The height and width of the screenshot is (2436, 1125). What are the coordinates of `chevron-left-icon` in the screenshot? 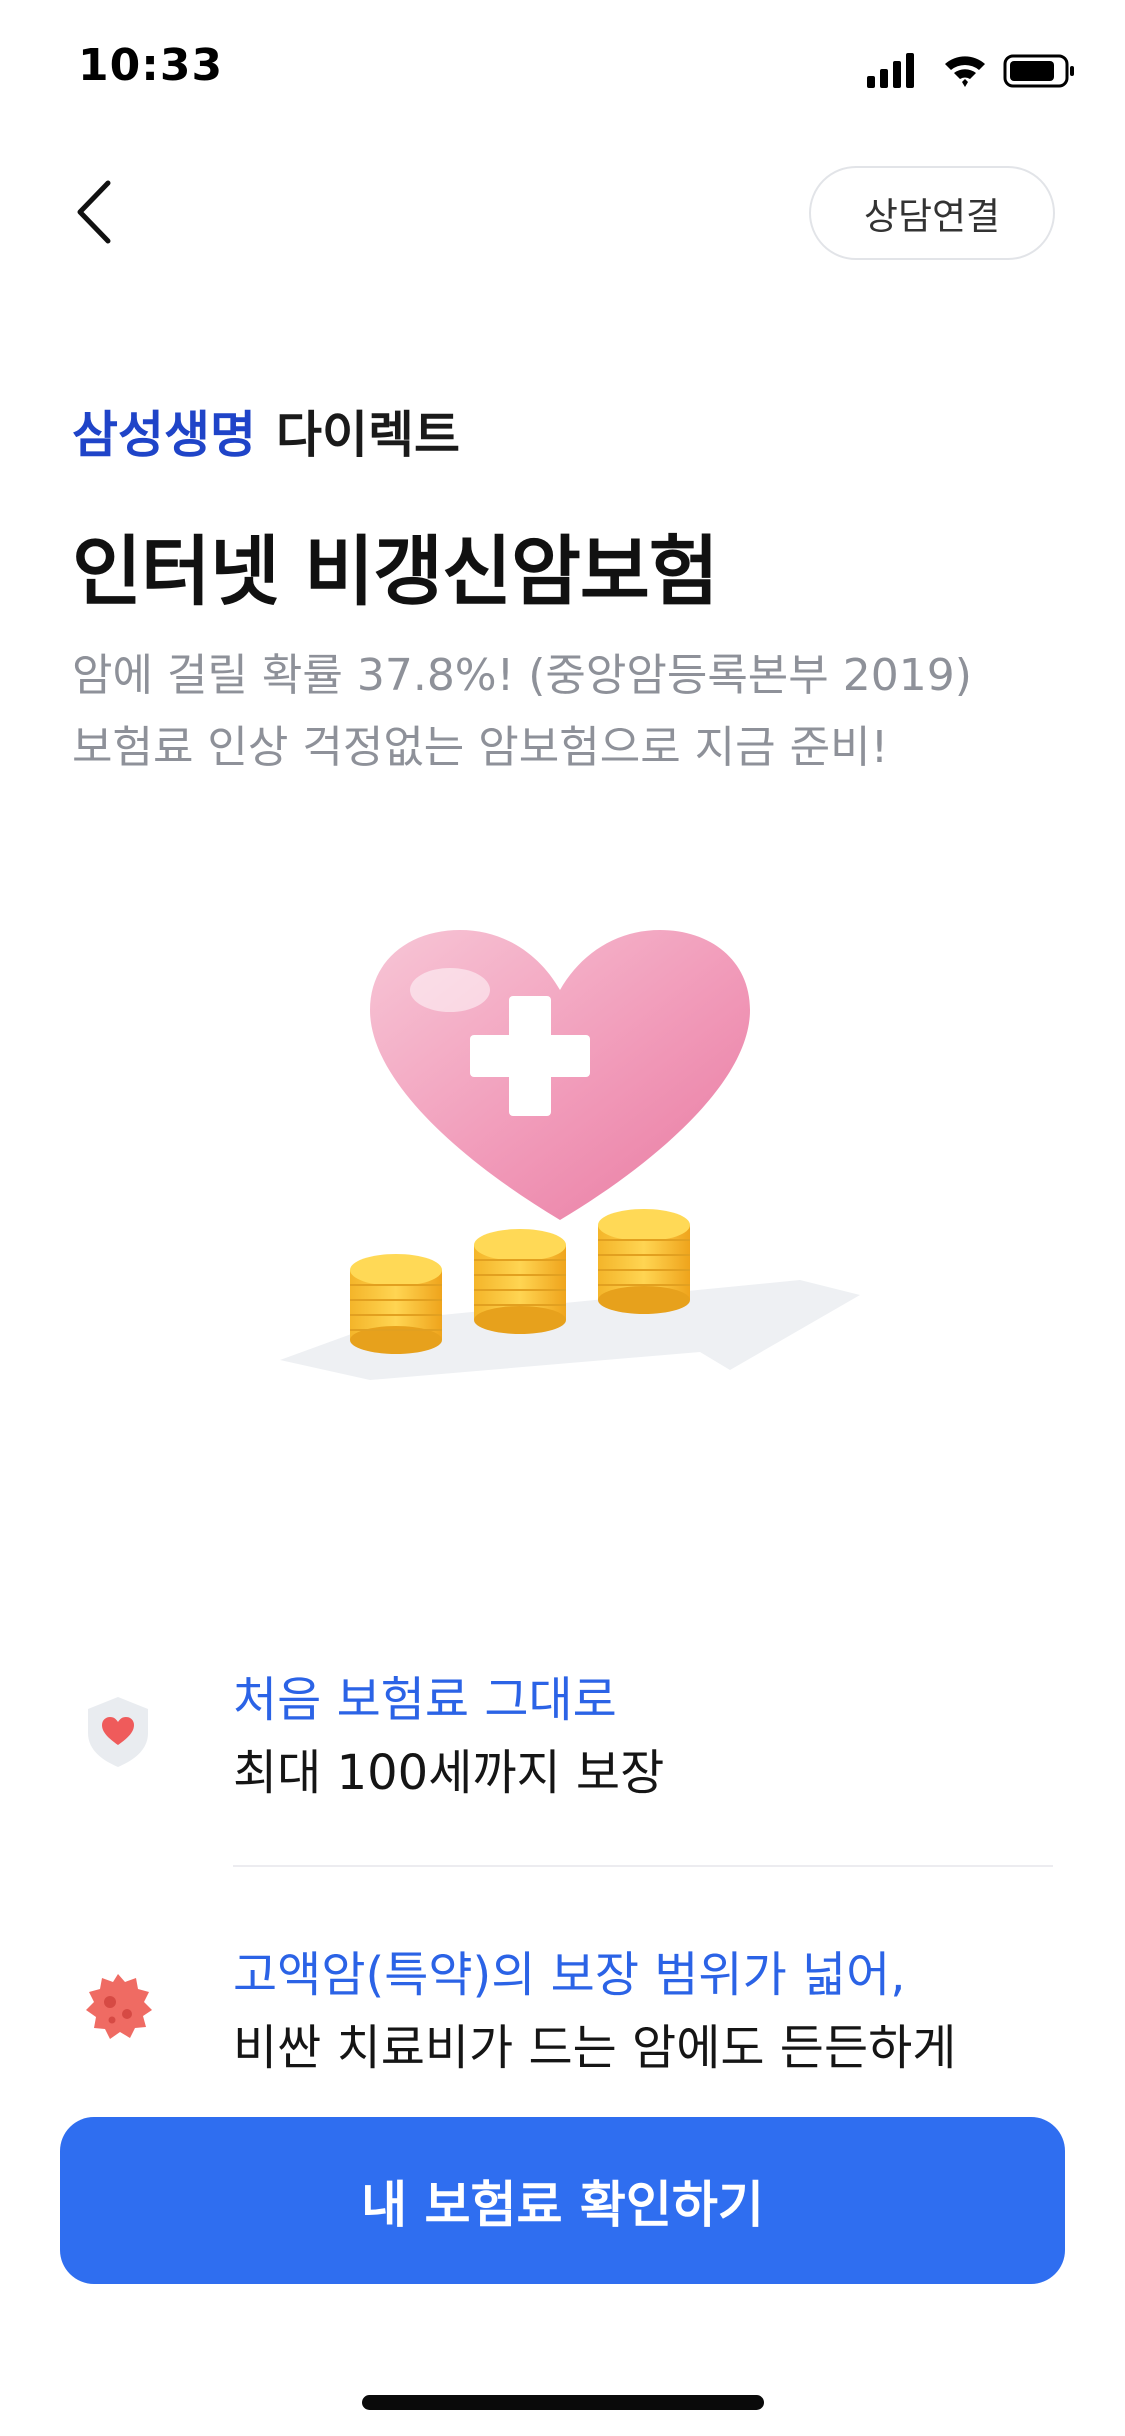 It's located at (94, 212).